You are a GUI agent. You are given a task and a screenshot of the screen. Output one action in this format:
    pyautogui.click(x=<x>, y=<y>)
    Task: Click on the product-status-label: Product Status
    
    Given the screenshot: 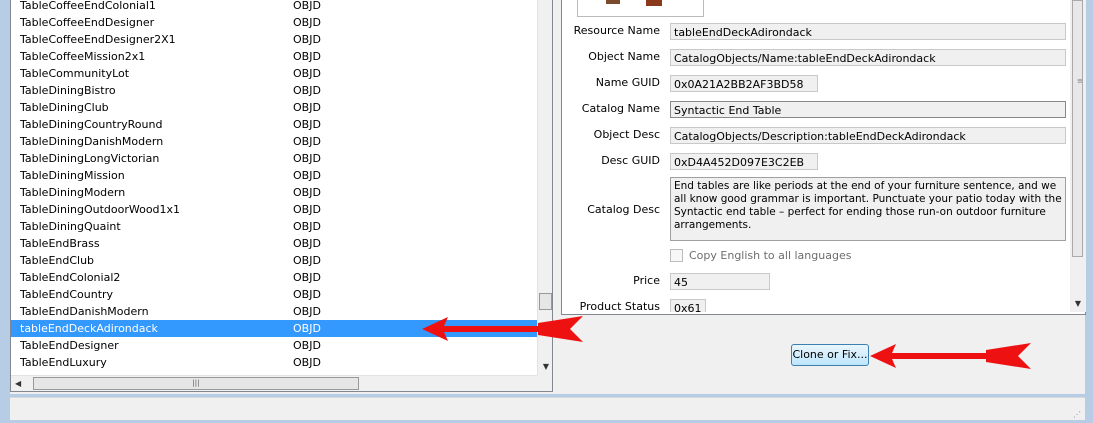 What is the action you would take?
    pyautogui.click(x=619, y=306)
    